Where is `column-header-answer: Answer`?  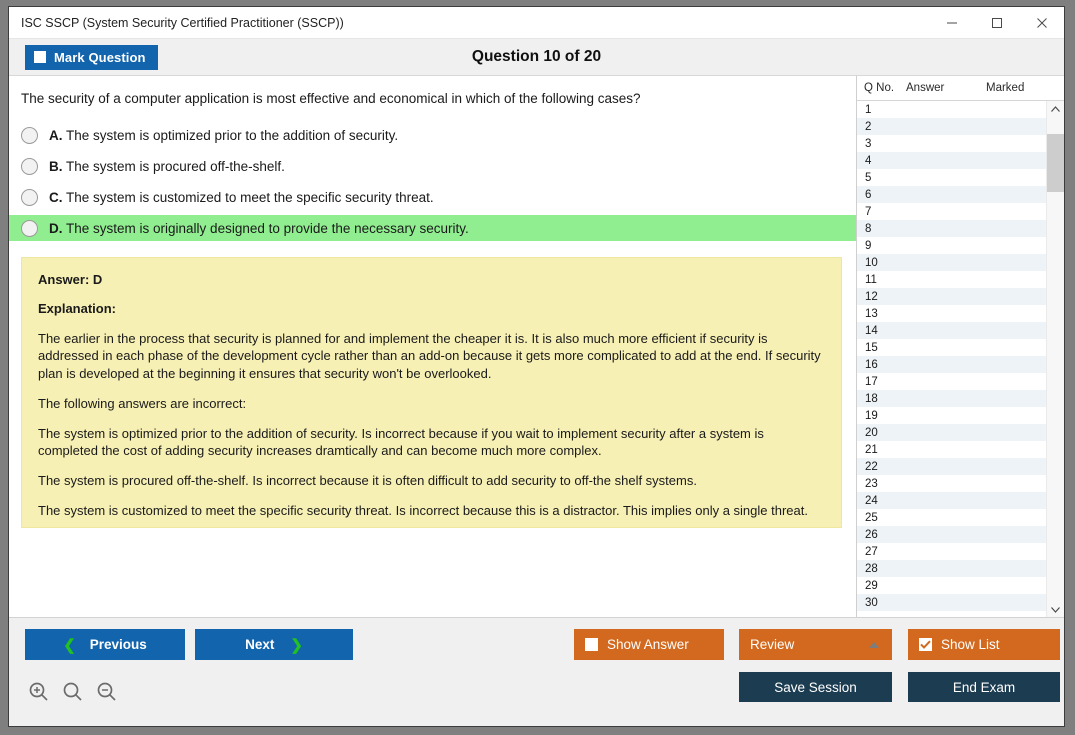 column-header-answer: Answer is located at coordinates (925, 88).